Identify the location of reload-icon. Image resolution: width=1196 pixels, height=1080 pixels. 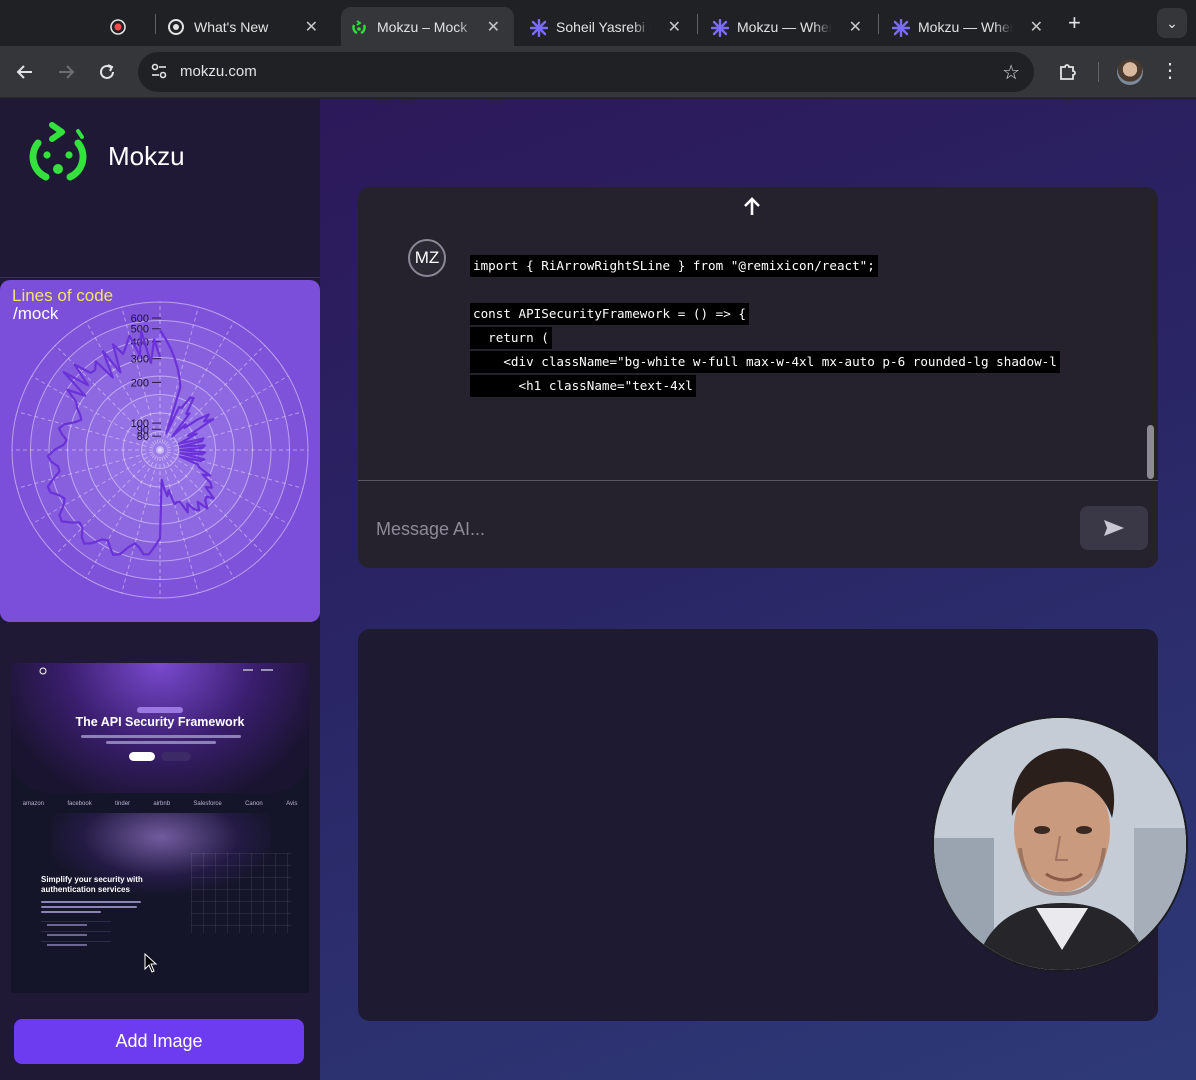
(107, 71).